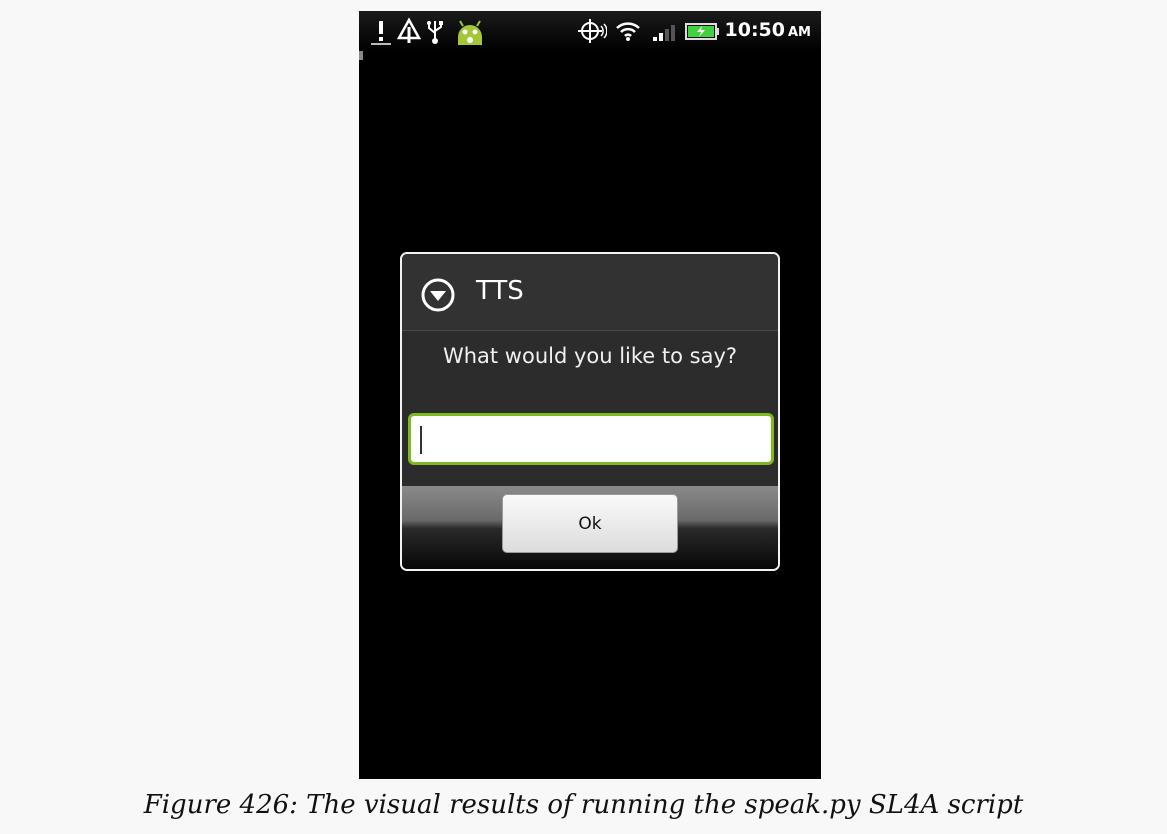 This screenshot has width=1167, height=834. What do you see at coordinates (381, 31) in the screenshot?
I see `alert-icon` at bounding box center [381, 31].